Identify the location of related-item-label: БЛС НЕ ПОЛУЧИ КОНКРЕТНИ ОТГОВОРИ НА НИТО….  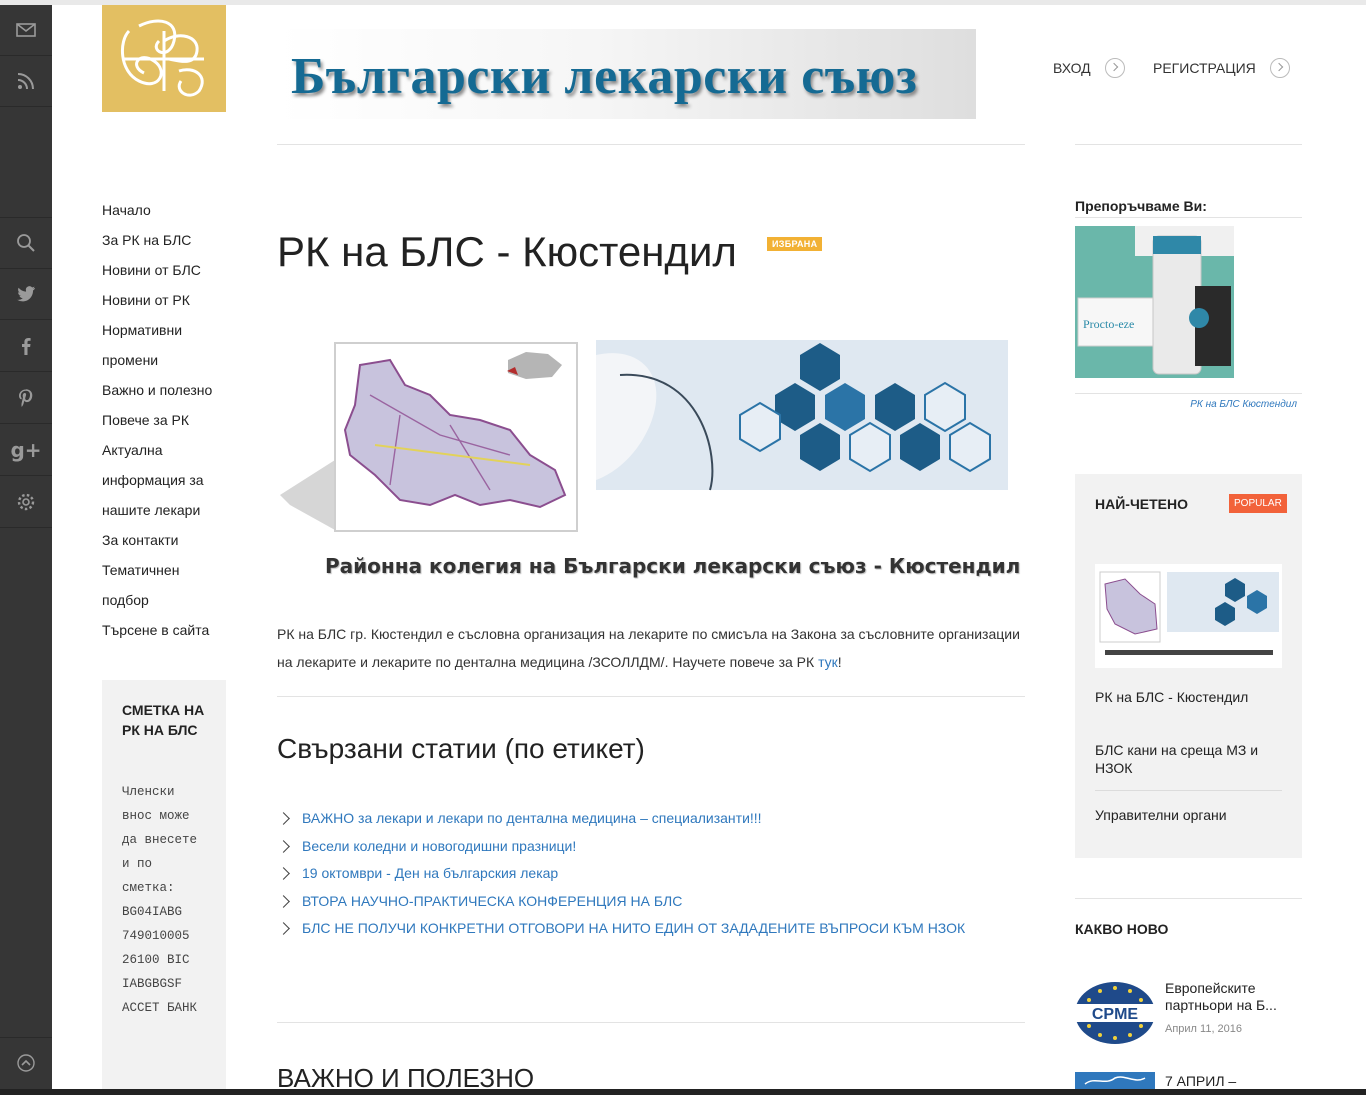
(634, 928).